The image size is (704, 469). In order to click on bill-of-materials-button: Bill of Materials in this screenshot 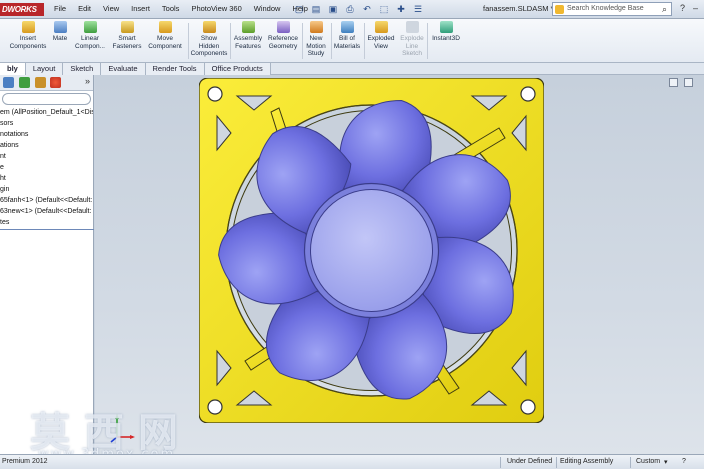, I will do `click(347, 35)`.